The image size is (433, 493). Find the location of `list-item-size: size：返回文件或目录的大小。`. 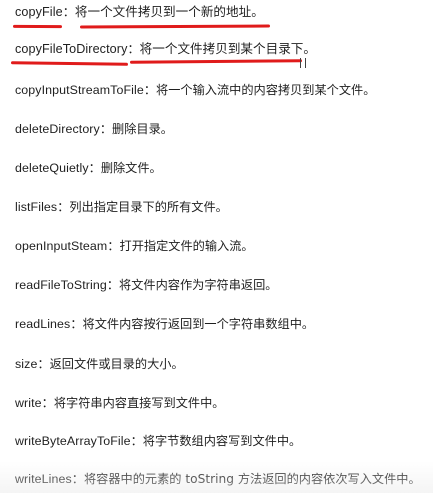

list-item-size: size：返回文件或目录的大小。 is located at coordinates (99, 364).